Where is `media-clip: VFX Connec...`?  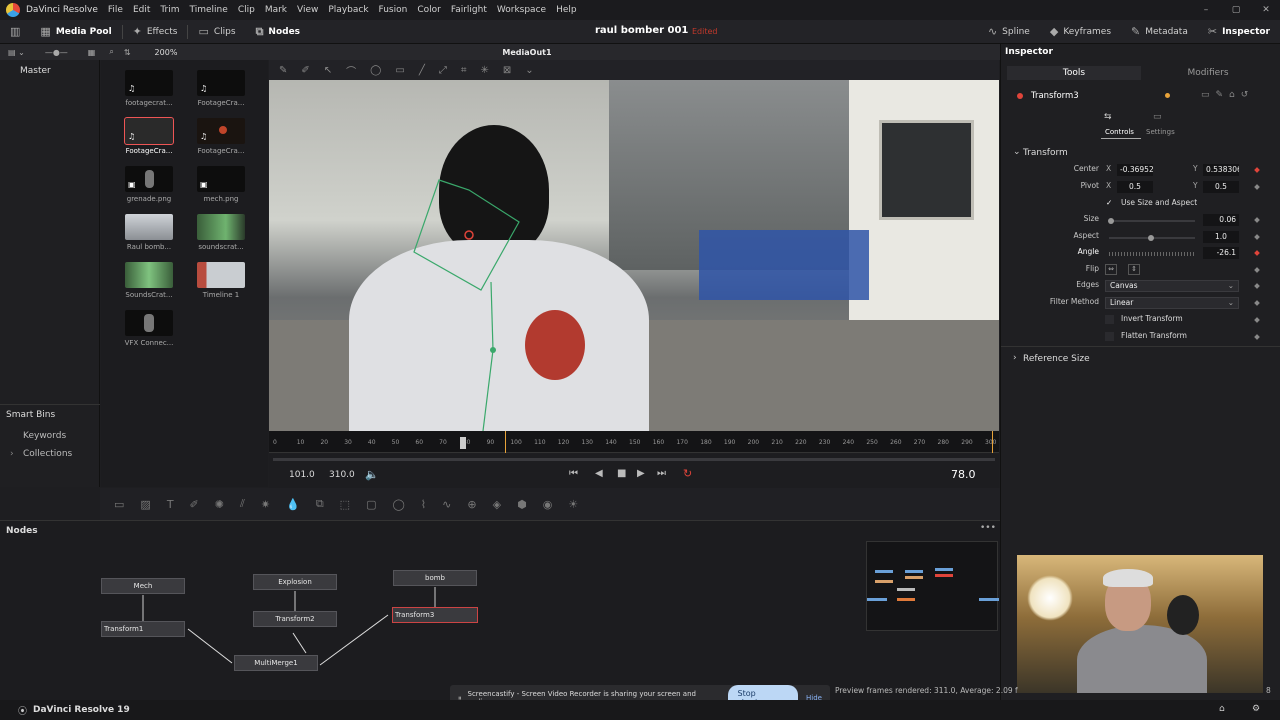
media-clip: VFX Connec... is located at coordinates (149, 328).